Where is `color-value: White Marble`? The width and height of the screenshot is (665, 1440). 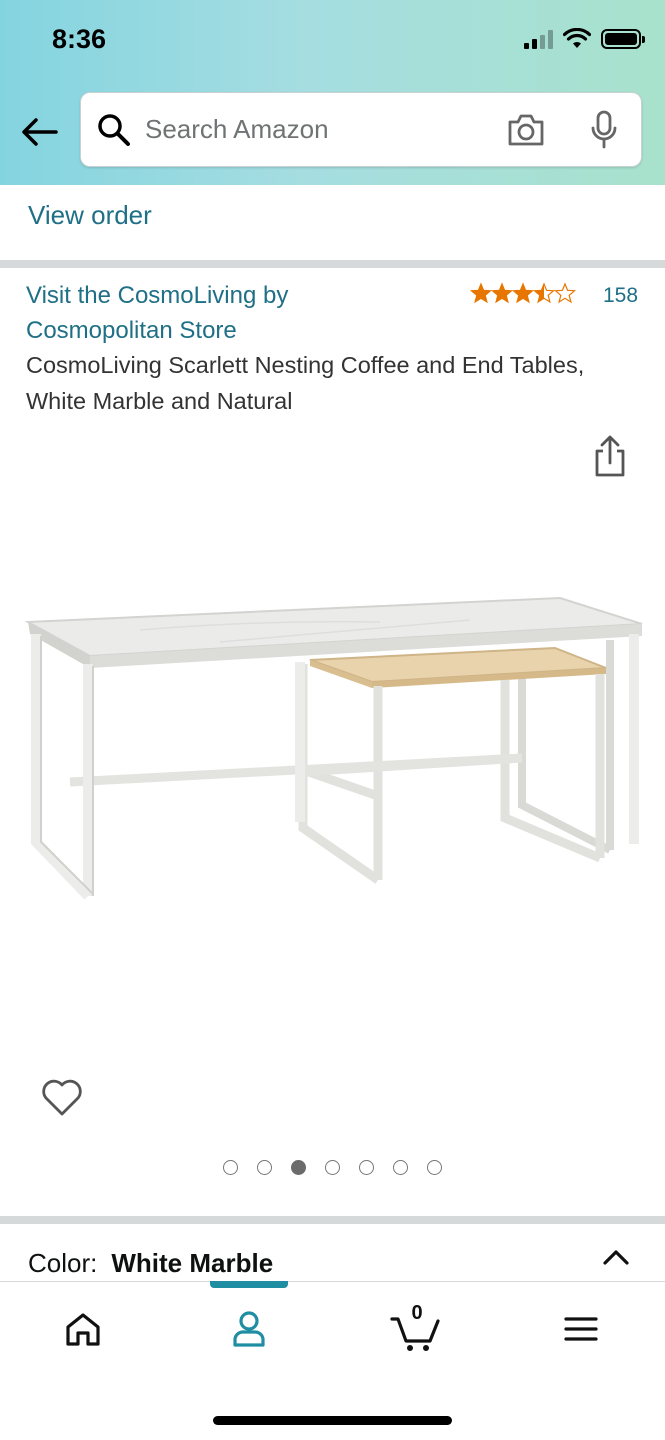 color-value: White Marble is located at coordinates (192, 1263).